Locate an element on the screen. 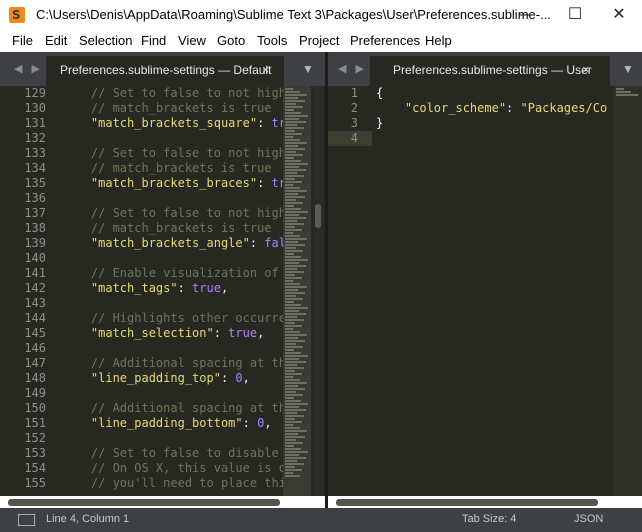  menu-goto: Goto is located at coordinates (231, 40).